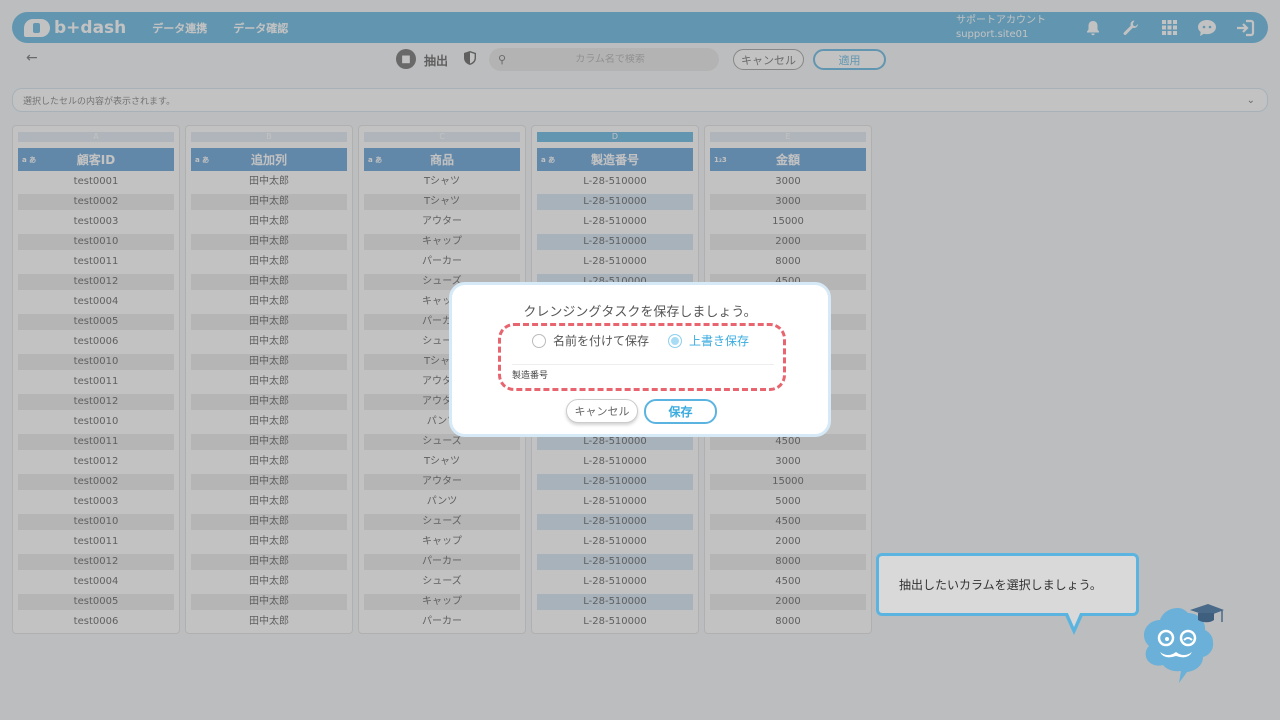 The width and height of the screenshot is (1280, 720). I want to click on help-speech-bubble: 抽出したいカラムを選択しましょう。, so click(1007, 584).